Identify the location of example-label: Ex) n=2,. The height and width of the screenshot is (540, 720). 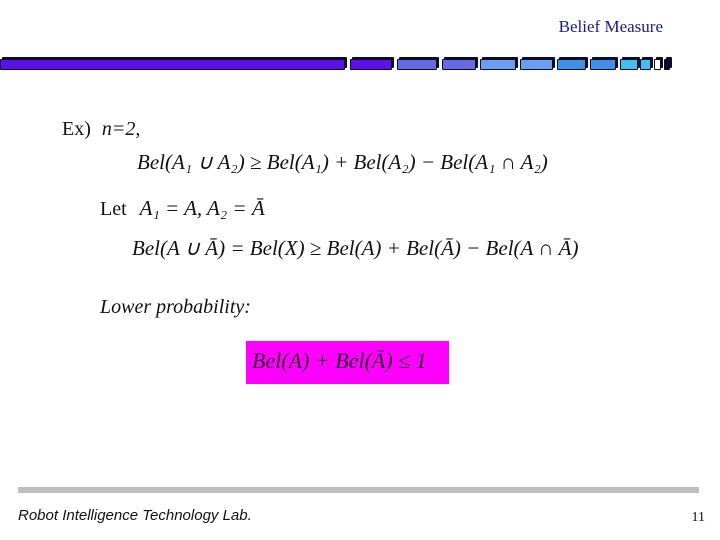
(101, 129).